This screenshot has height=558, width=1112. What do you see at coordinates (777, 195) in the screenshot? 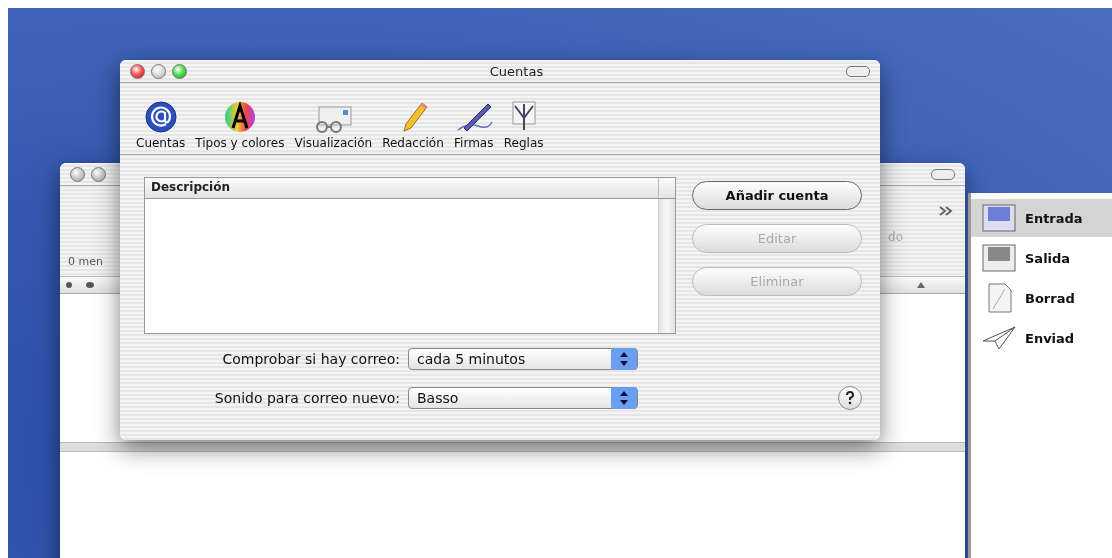
I see `push-button: Añadir cuenta` at bounding box center [777, 195].